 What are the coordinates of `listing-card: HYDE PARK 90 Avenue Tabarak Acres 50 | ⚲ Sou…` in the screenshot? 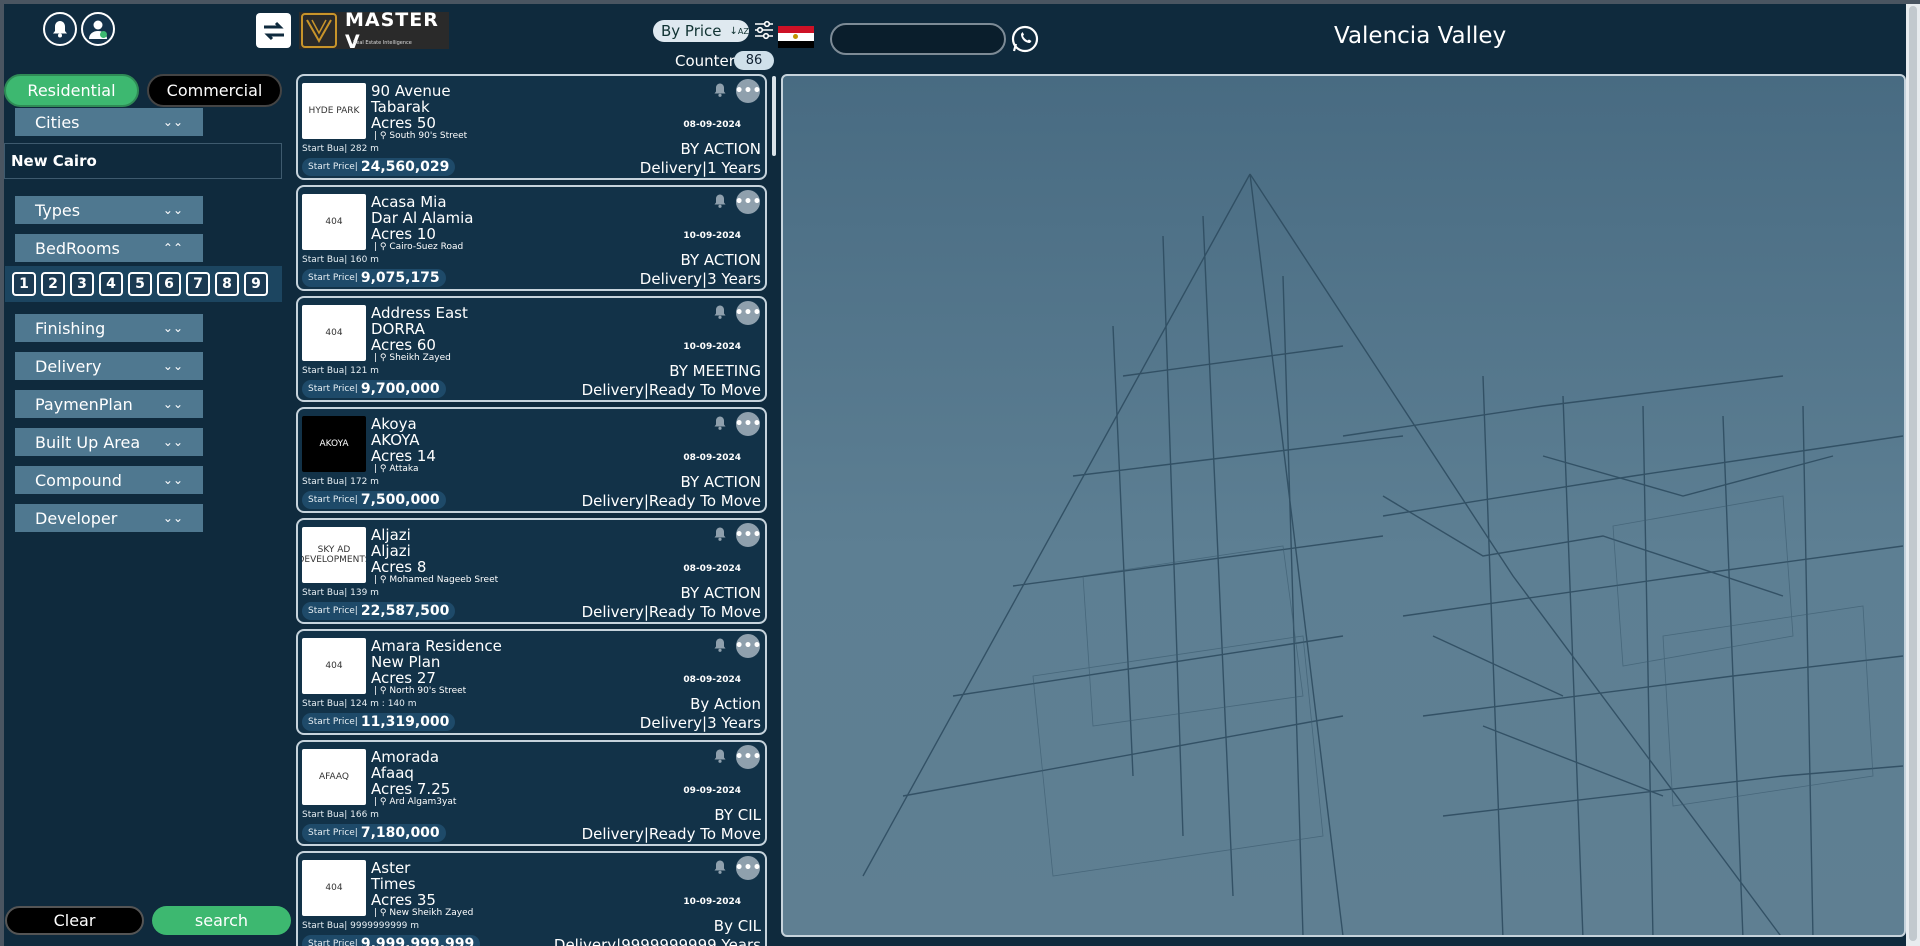 It's located at (531, 127).